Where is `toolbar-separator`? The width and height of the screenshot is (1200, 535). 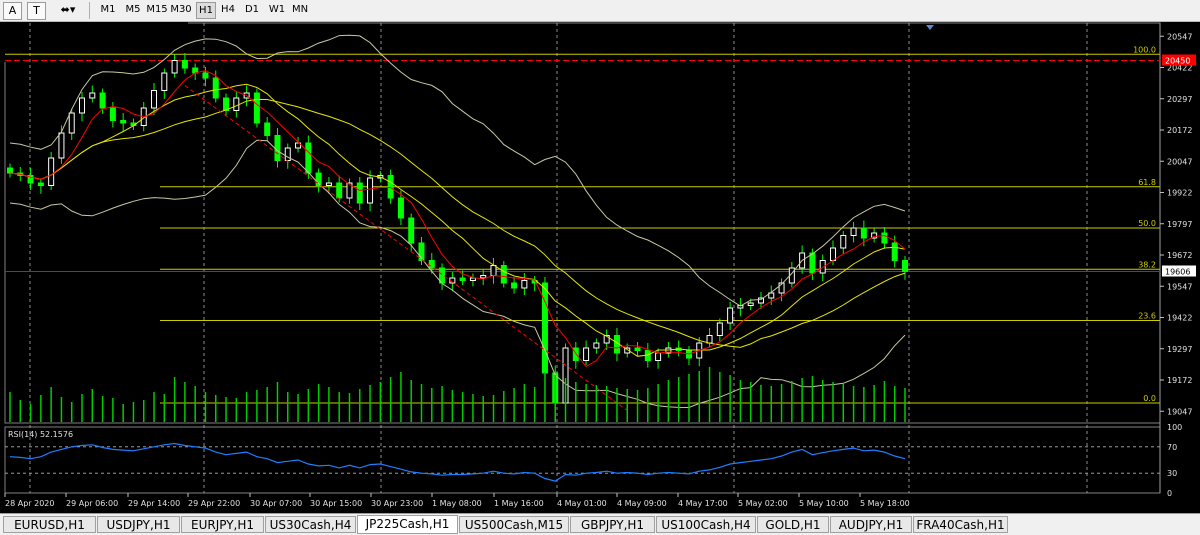 toolbar-separator is located at coordinates (89, 10).